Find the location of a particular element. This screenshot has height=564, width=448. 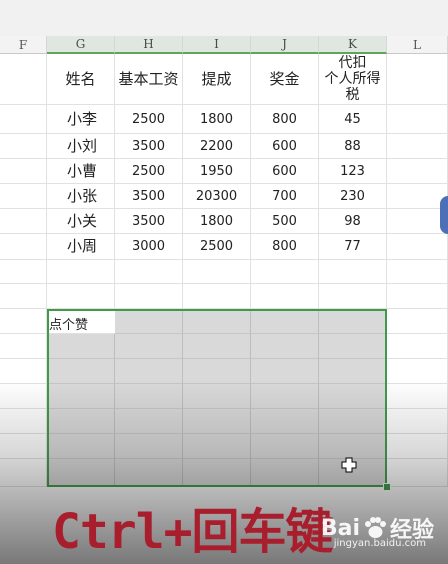

employee-name-cell: 小刘 is located at coordinates (81, 146).